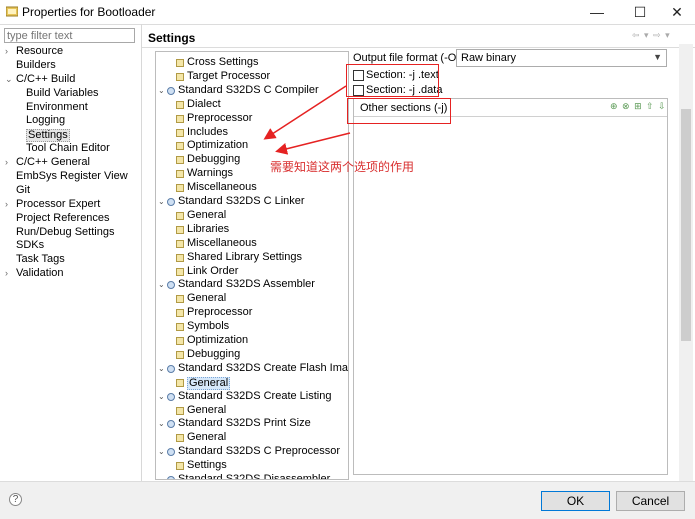 Image resolution: width=695 pixels, height=519 pixels. Describe the element at coordinates (575, 501) in the screenshot. I see `ok-button: OK` at that location.